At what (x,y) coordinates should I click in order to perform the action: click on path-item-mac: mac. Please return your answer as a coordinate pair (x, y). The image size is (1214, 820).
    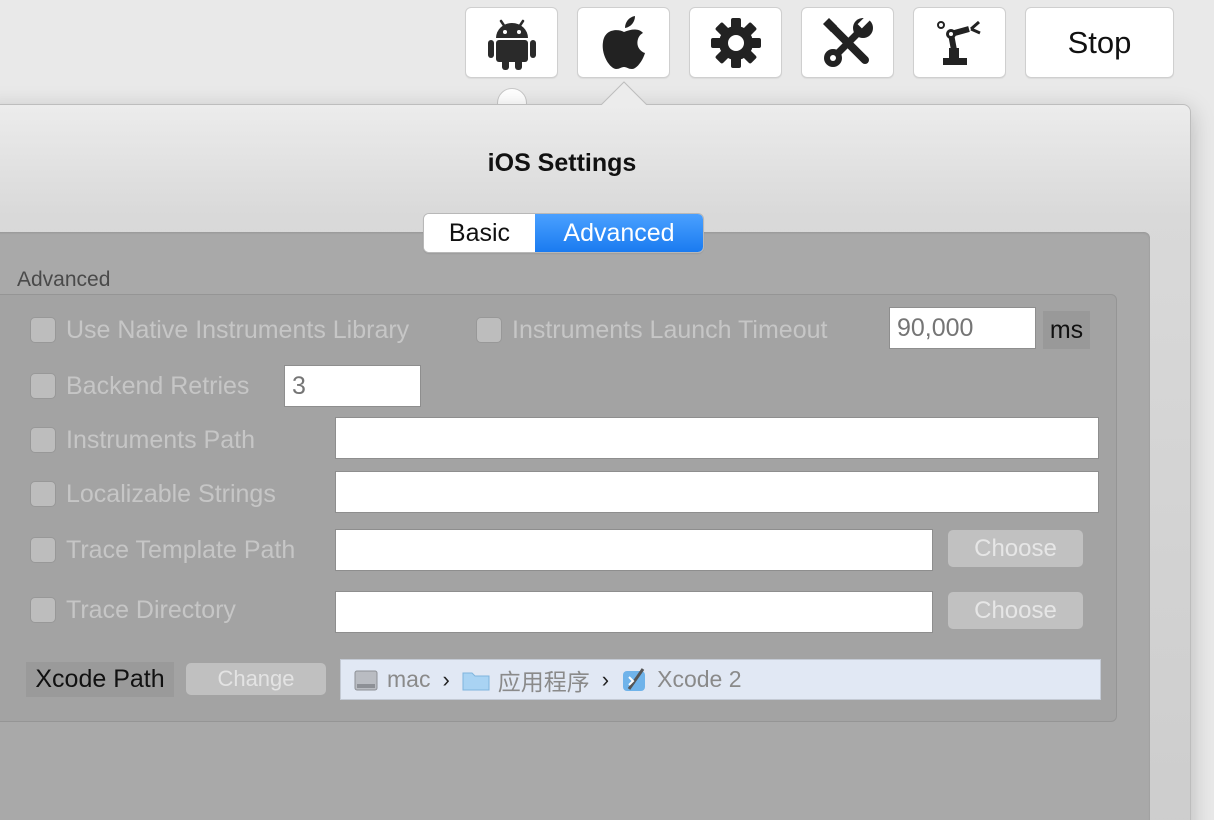
    Looking at the image, I should click on (408, 679).